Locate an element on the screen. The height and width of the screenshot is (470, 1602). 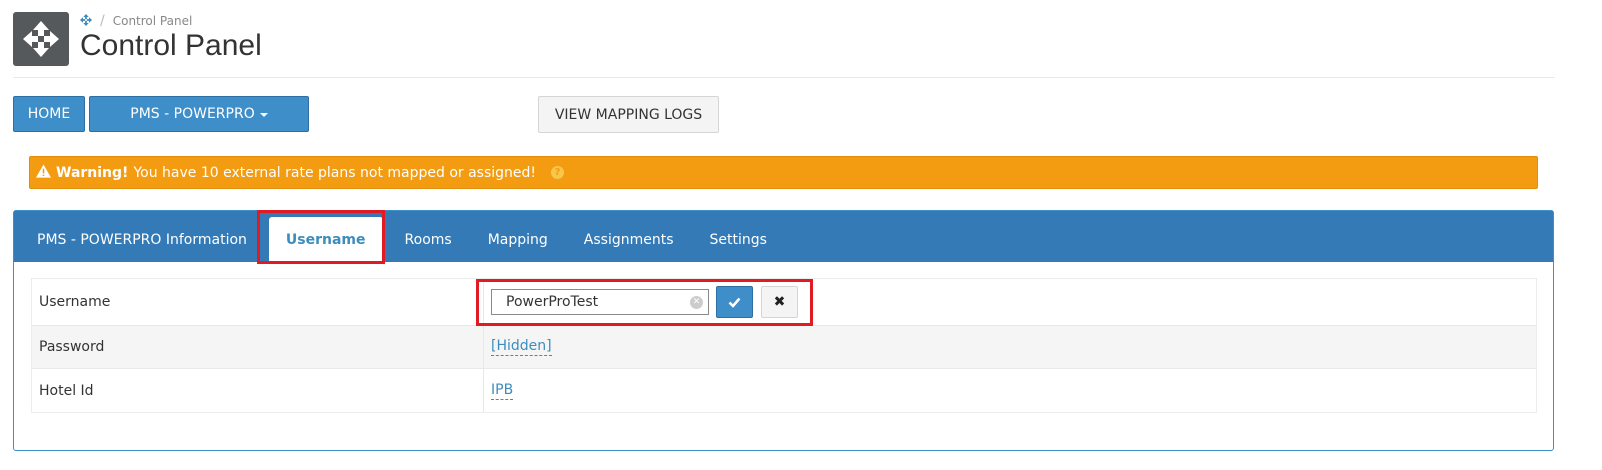
confirm-button is located at coordinates (734, 302).